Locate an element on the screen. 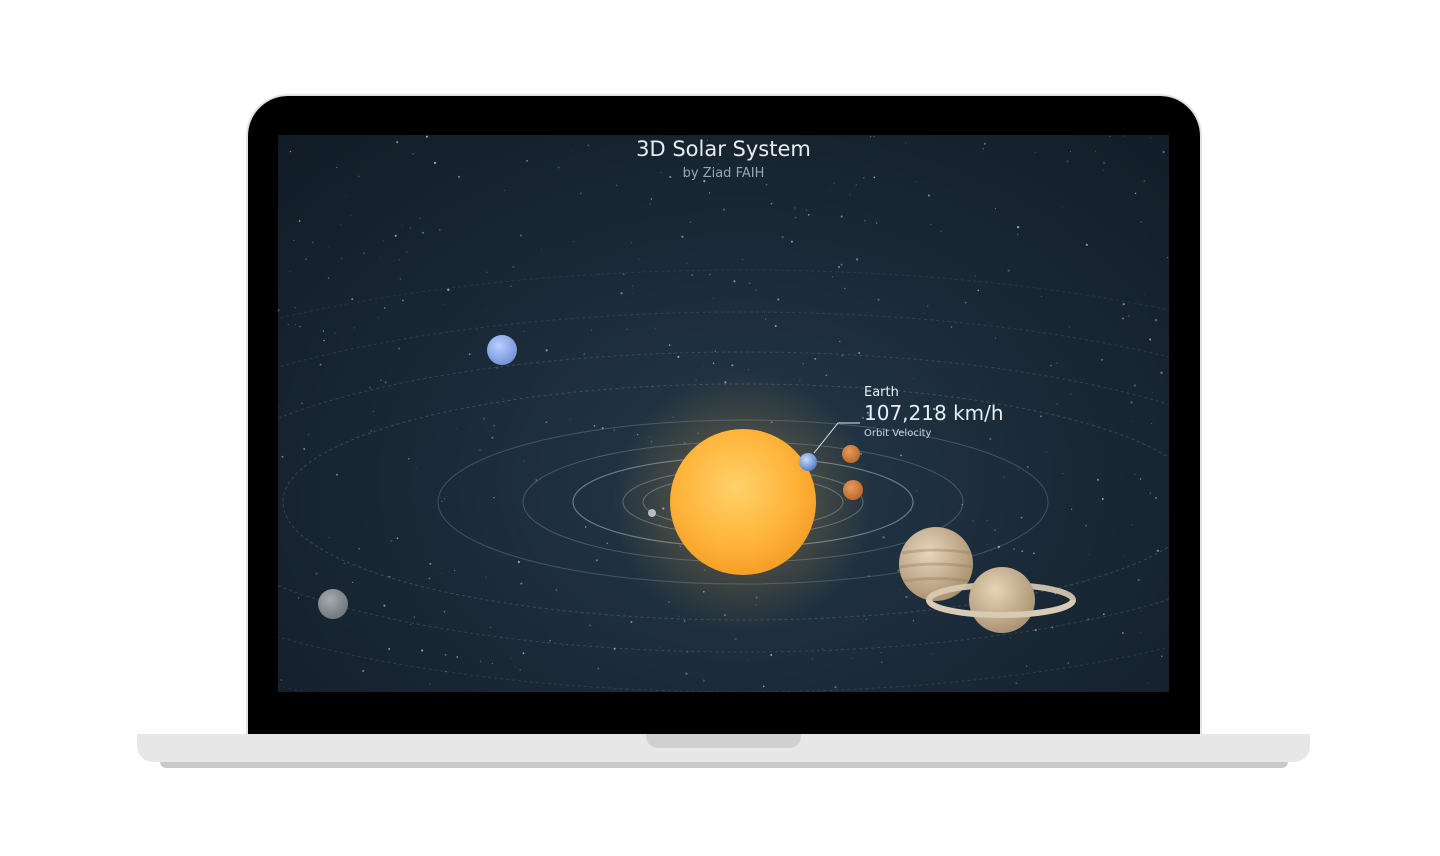 Image resolution: width=1440 pixels, height=856 pixels. hud-planet-name: Earth is located at coordinates (881, 392).